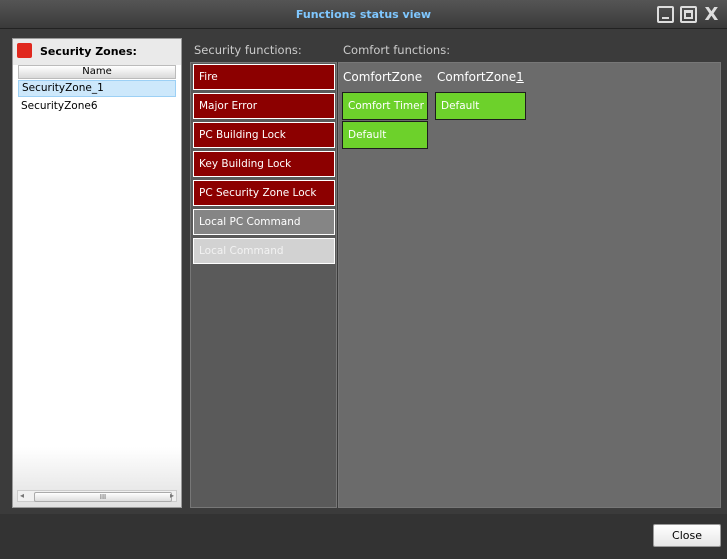 This screenshot has height=559, width=727. I want to click on horizontal-scrollbar: ◂ III ▸, so click(97, 496).